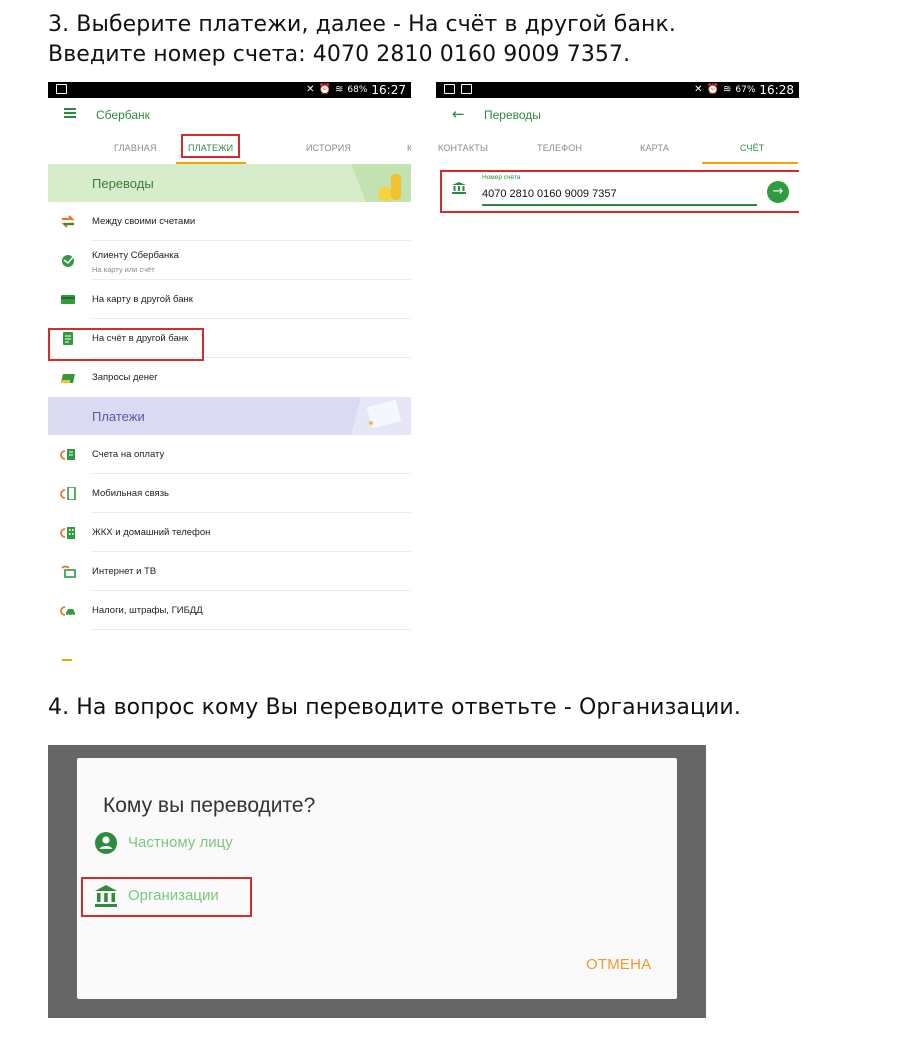 The image size is (920, 1040). What do you see at coordinates (124, 571) in the screenshot?
I see `list-item-label: Интернет и ТВ` at bounding box center [124, 571].